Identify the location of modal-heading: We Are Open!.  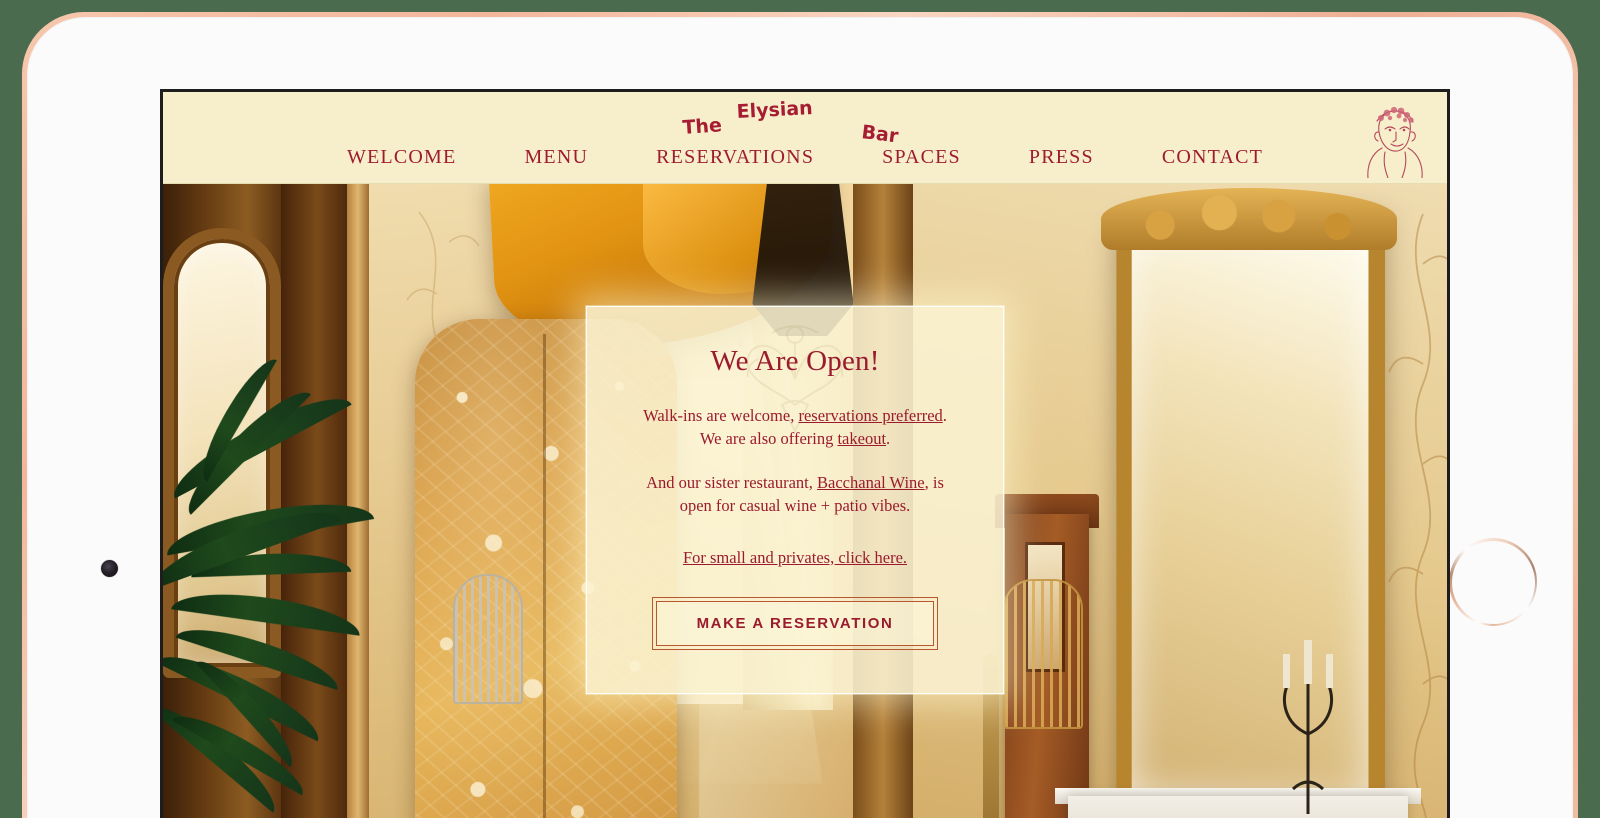
(795, 361).